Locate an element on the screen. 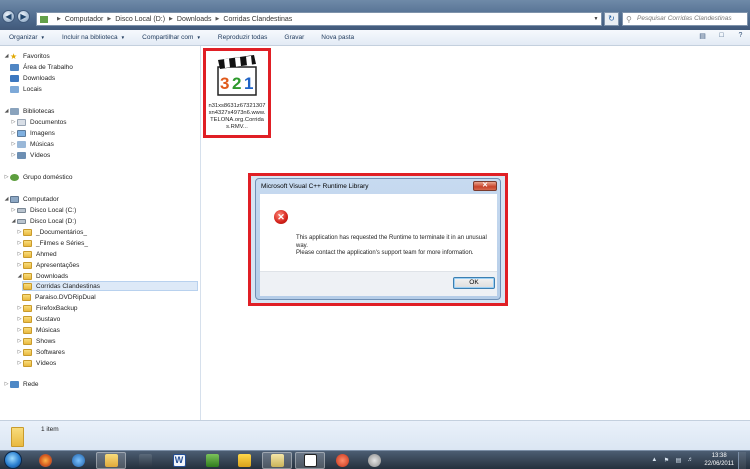  nav-folder-selected: Corridas Clandestinas is located at coordinates (110, 286).